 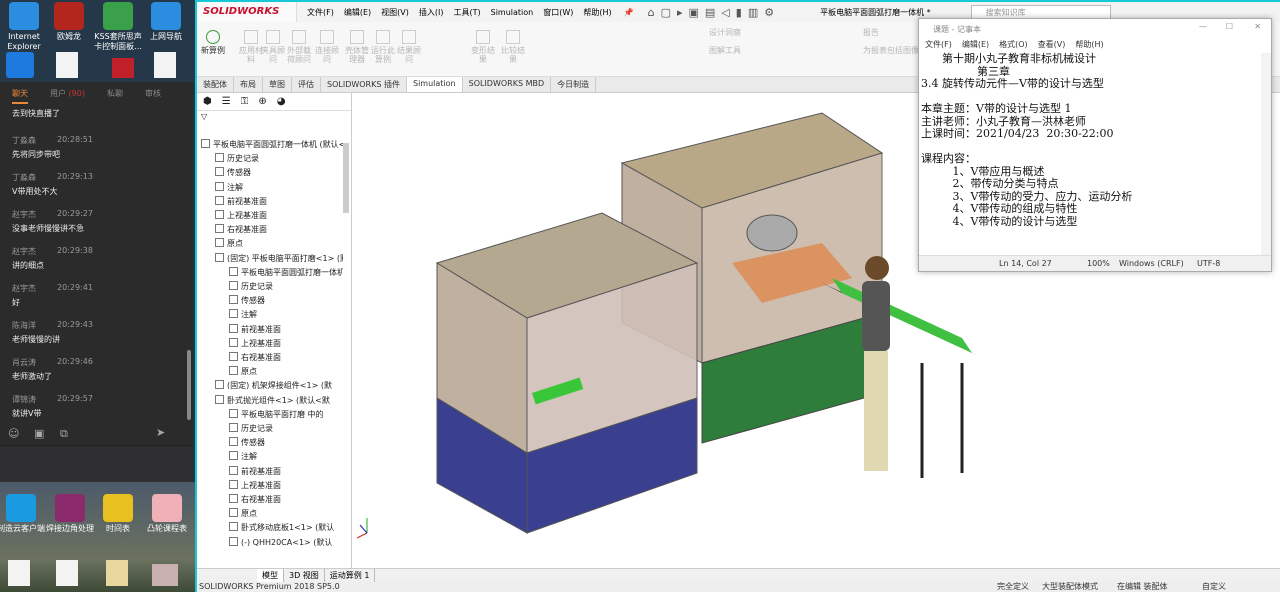 I want to click on tab-2: 草图, so click(x=277, y=84).